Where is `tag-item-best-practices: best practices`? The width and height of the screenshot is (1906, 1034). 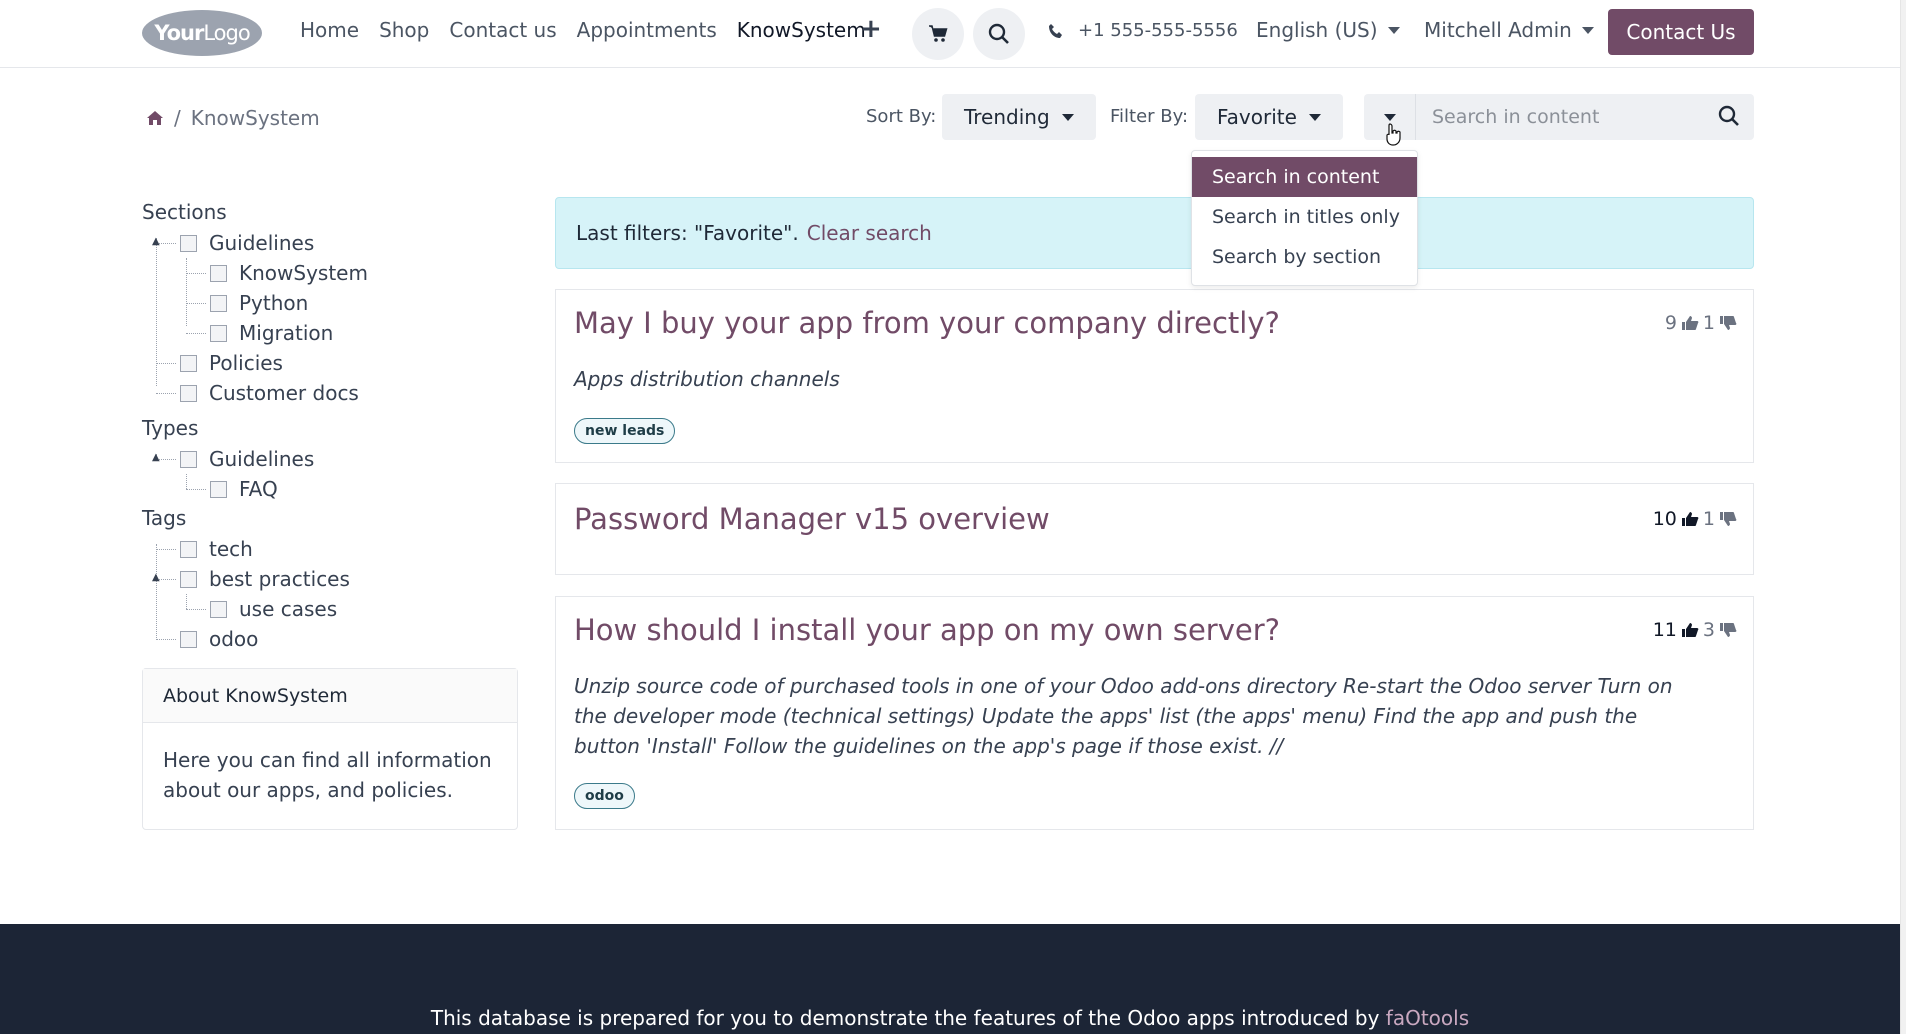 tag-item-best-practices: best practices is located at coordinates (330, 579).